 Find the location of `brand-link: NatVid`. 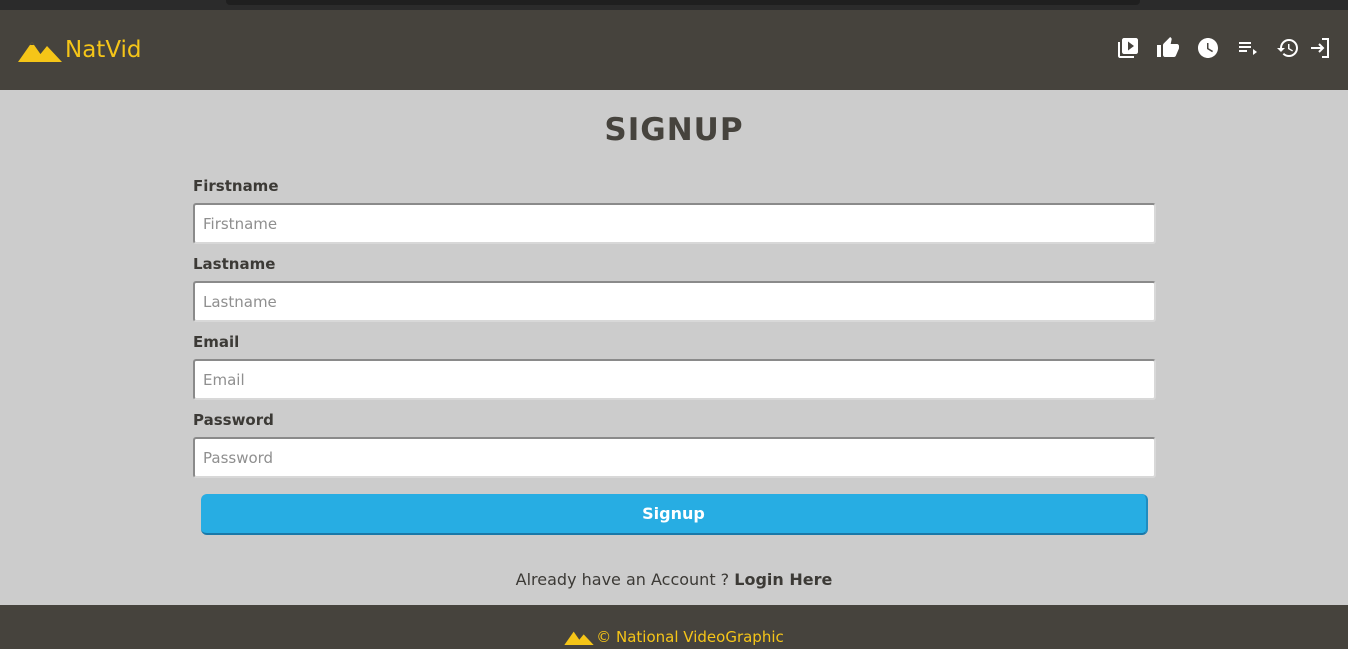

brand-link: NatVid is located at coordinates (80, 50).